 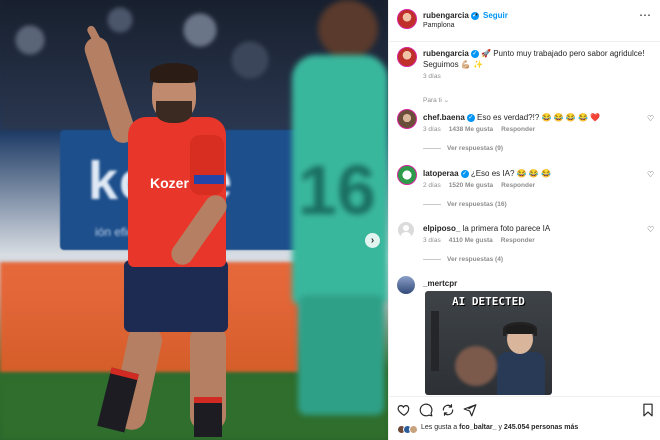 I want to click on defender-shorts, so click(x=341, y=355).